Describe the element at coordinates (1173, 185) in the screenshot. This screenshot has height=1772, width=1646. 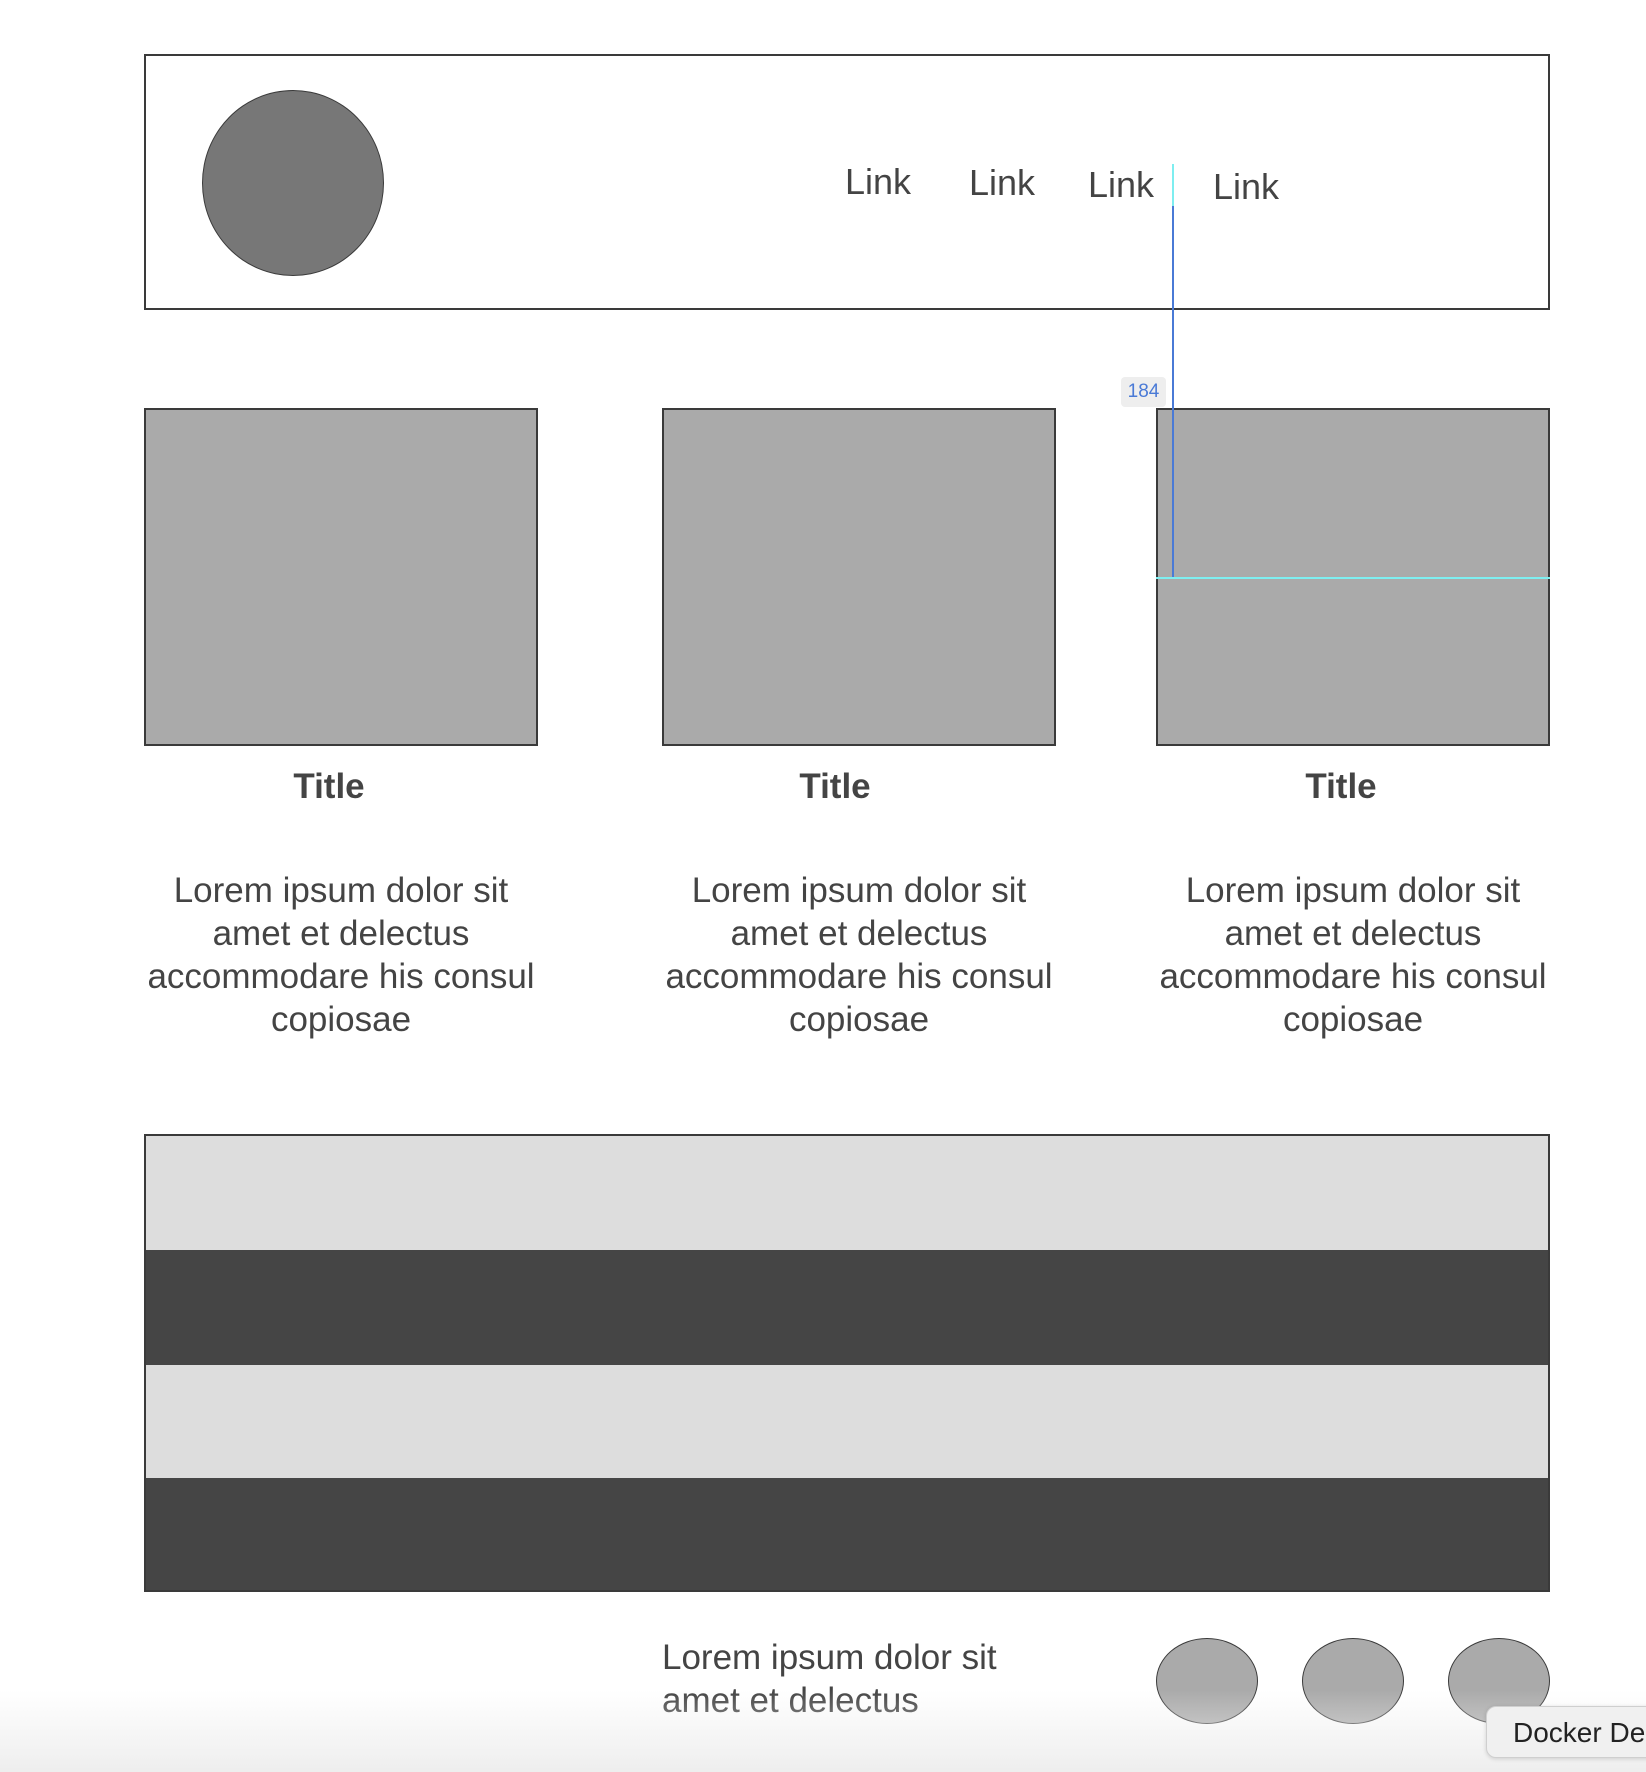
I see `measure-guide-top` at that location.